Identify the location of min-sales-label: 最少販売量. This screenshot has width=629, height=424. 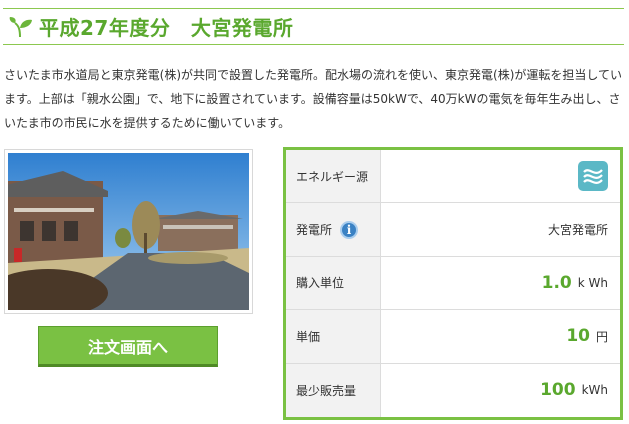
(333, 390).